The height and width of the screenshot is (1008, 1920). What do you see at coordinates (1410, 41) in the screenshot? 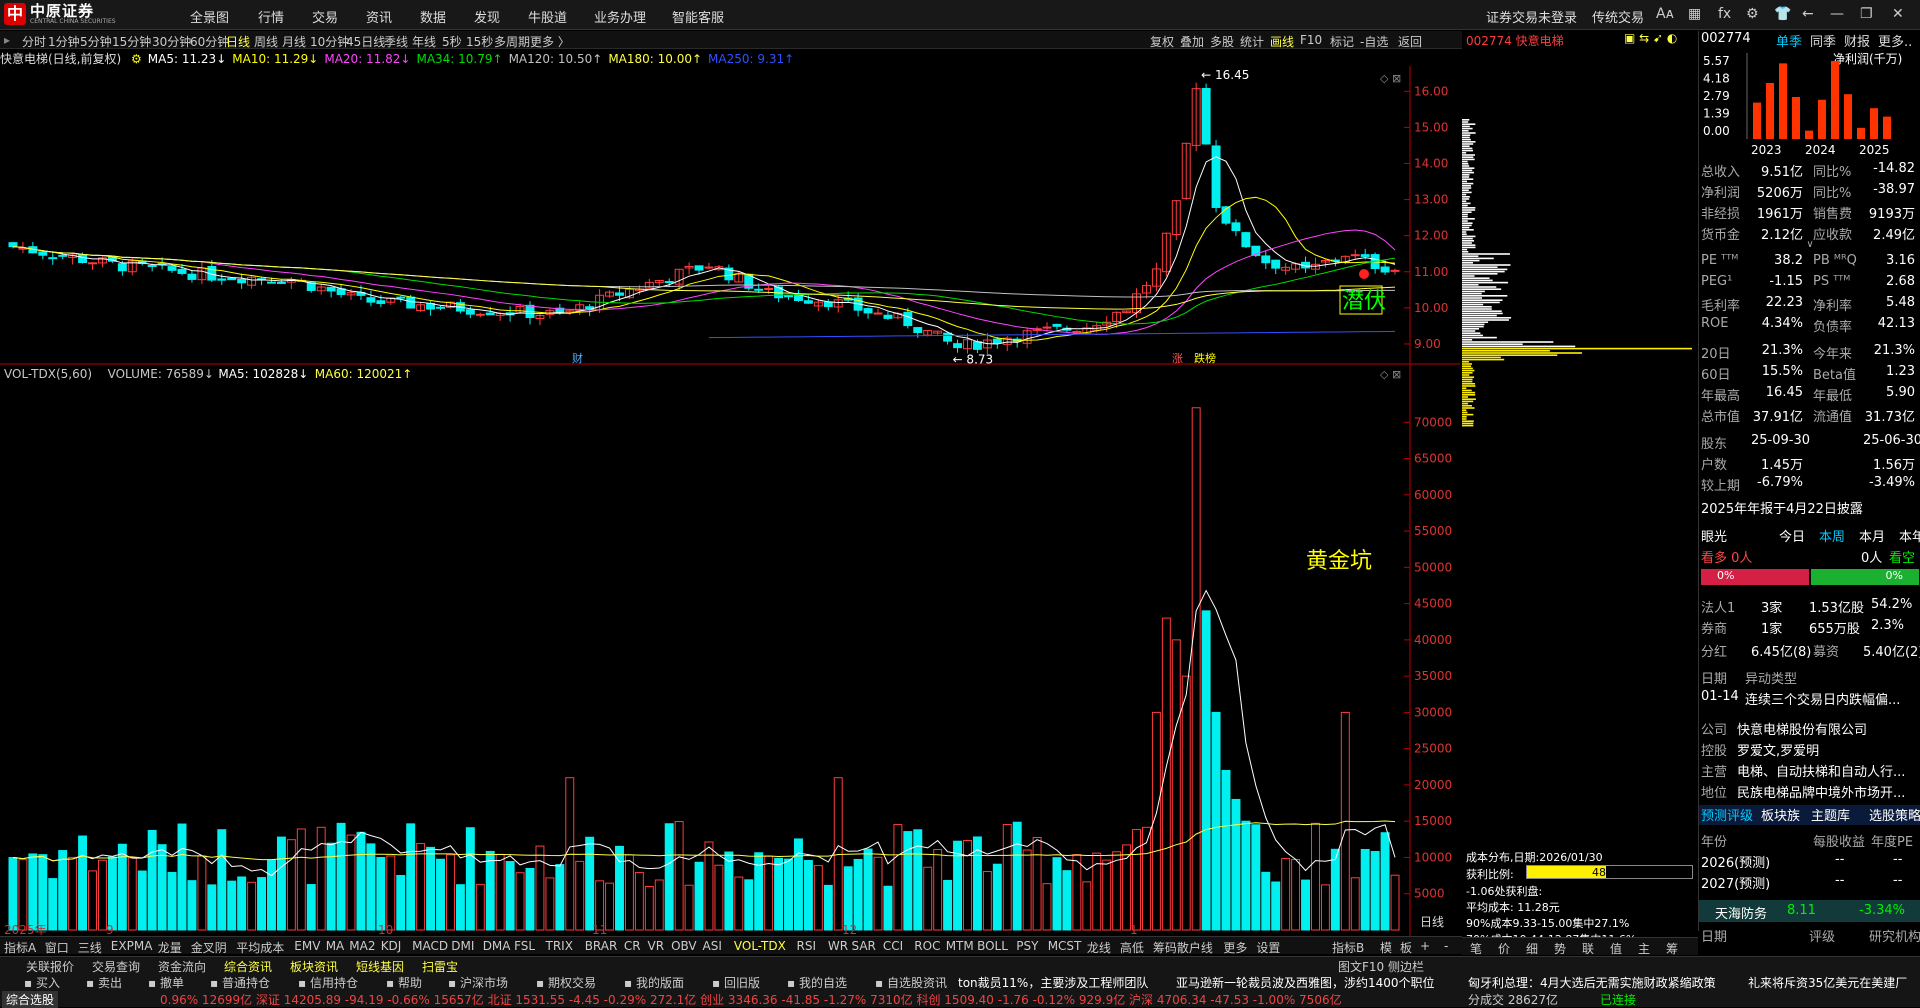
I see `toolbar-8: 返回` at bounding box center [1410, 41].